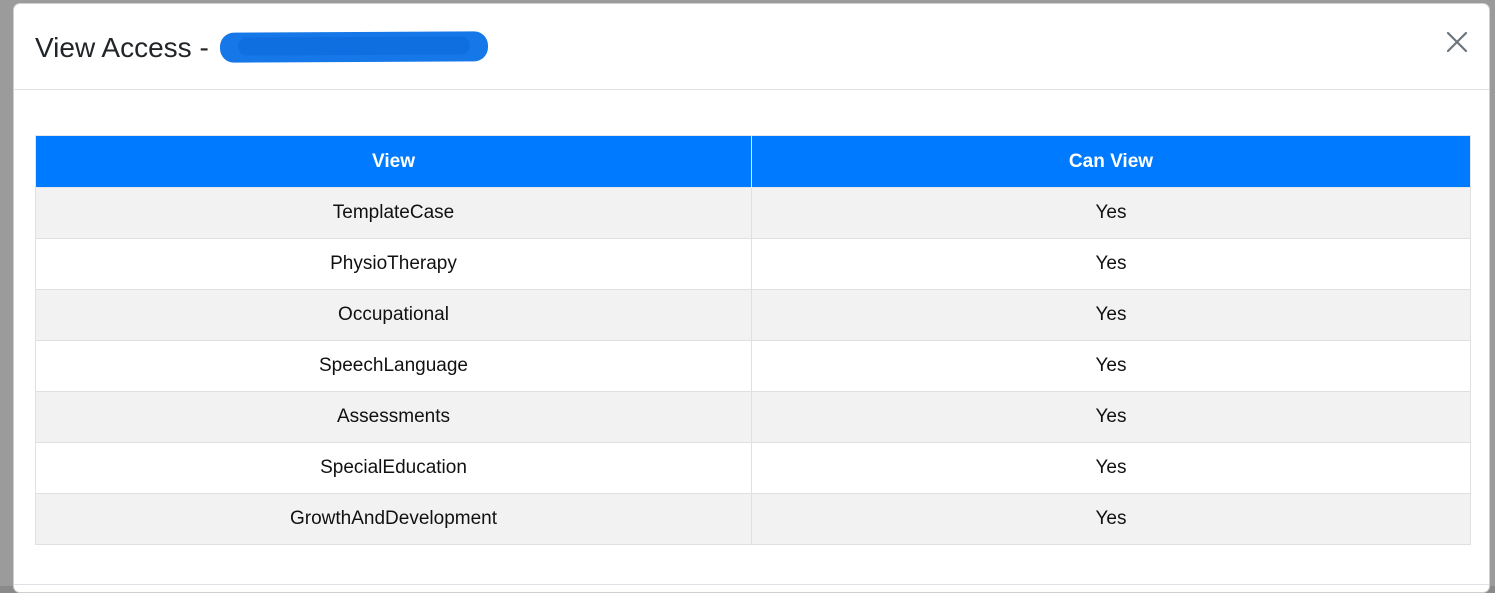 The width and height of the screenshot is (1495, 593). What do you see at coordinates (393, 366) in the screenshot?
I see `view-cell: SpeechLanguage` at bounding box center [393, 366].